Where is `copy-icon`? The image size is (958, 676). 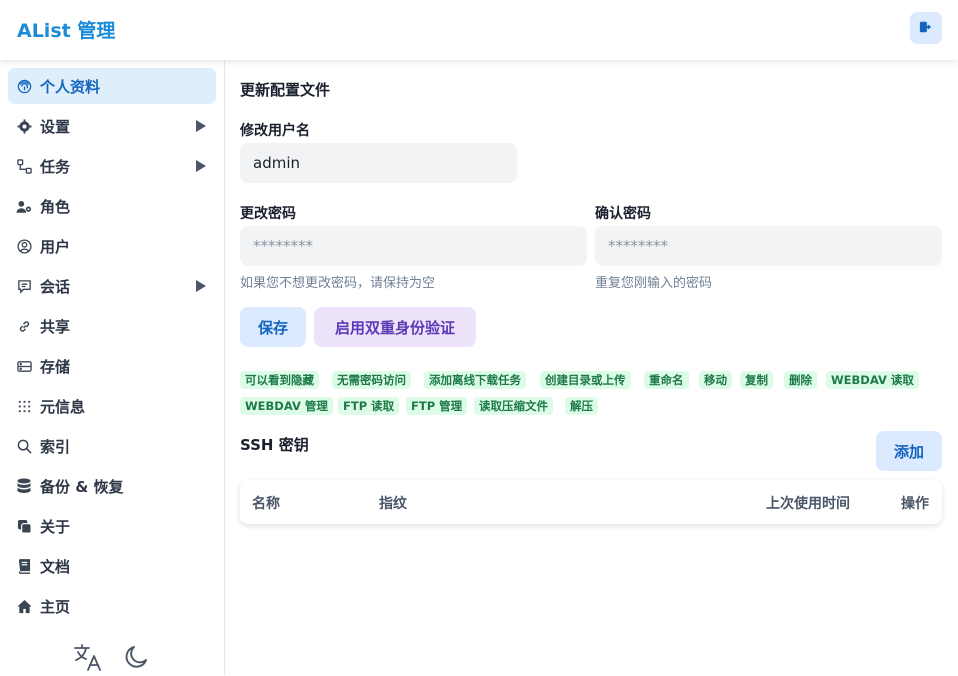
copy-icon is located at coordinates (24, 526).